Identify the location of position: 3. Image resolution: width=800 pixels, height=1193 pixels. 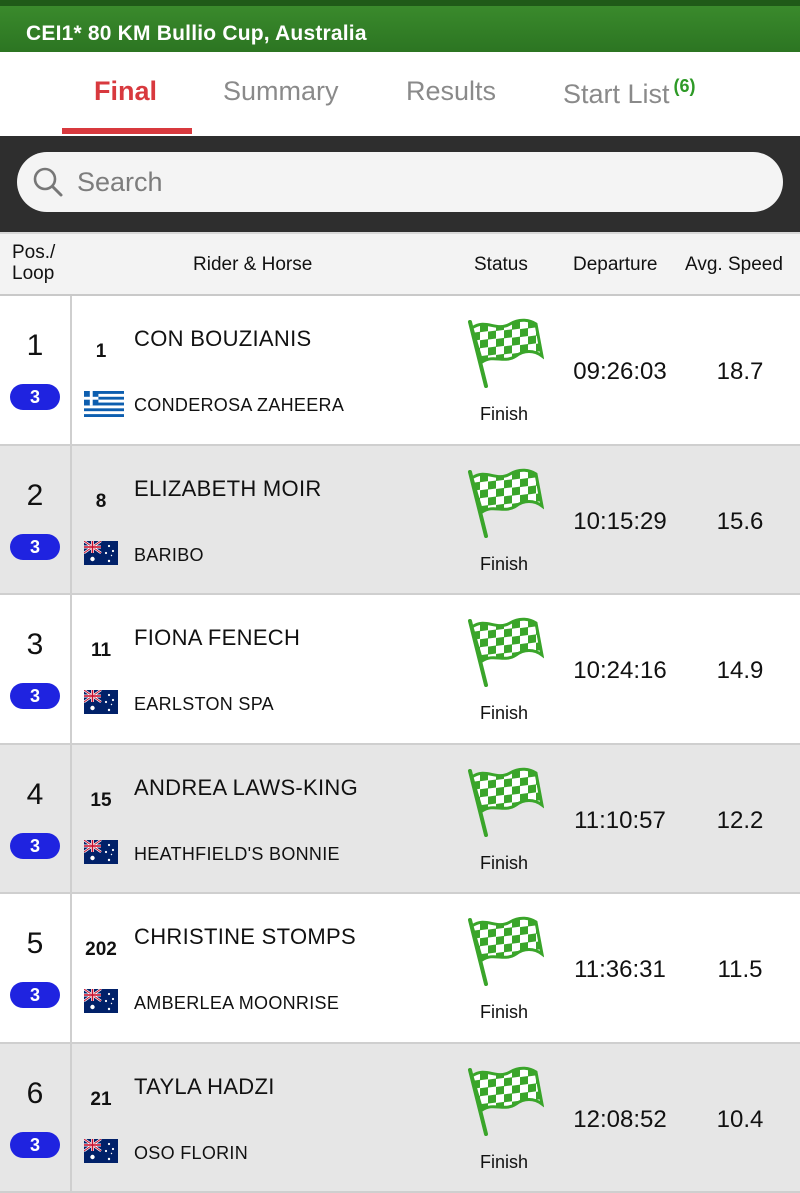
(35, 644).